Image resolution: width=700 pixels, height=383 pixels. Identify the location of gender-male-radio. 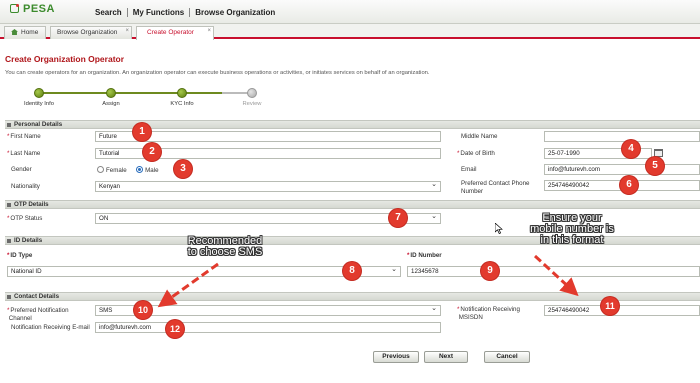
(140, 169).